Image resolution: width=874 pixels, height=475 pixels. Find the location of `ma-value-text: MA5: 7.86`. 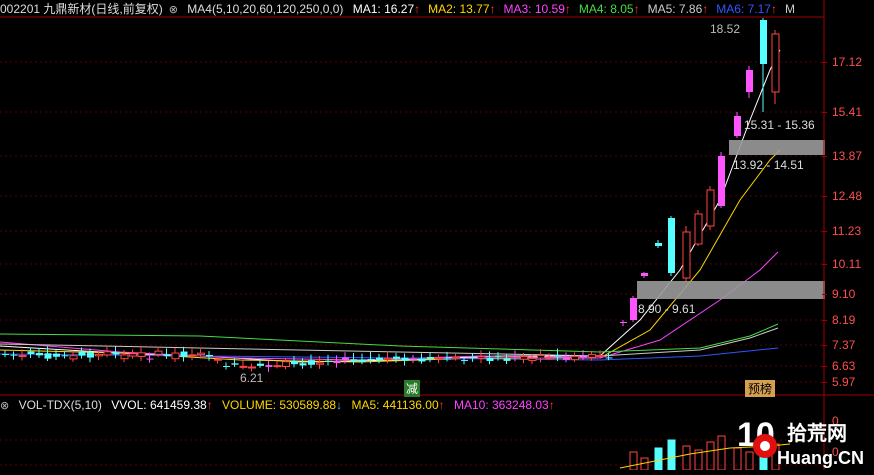

ma-value-text: MA5: 7.86 is located at coordinates (675, 9).